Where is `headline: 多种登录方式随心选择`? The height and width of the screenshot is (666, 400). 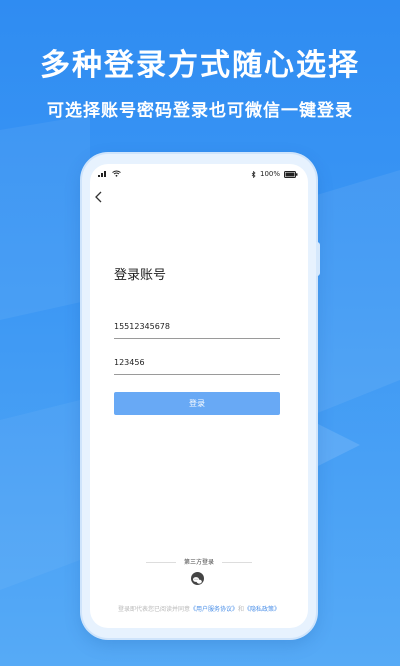
headline: 多种登录方式随心选择 is located at coordinates (200, 65).